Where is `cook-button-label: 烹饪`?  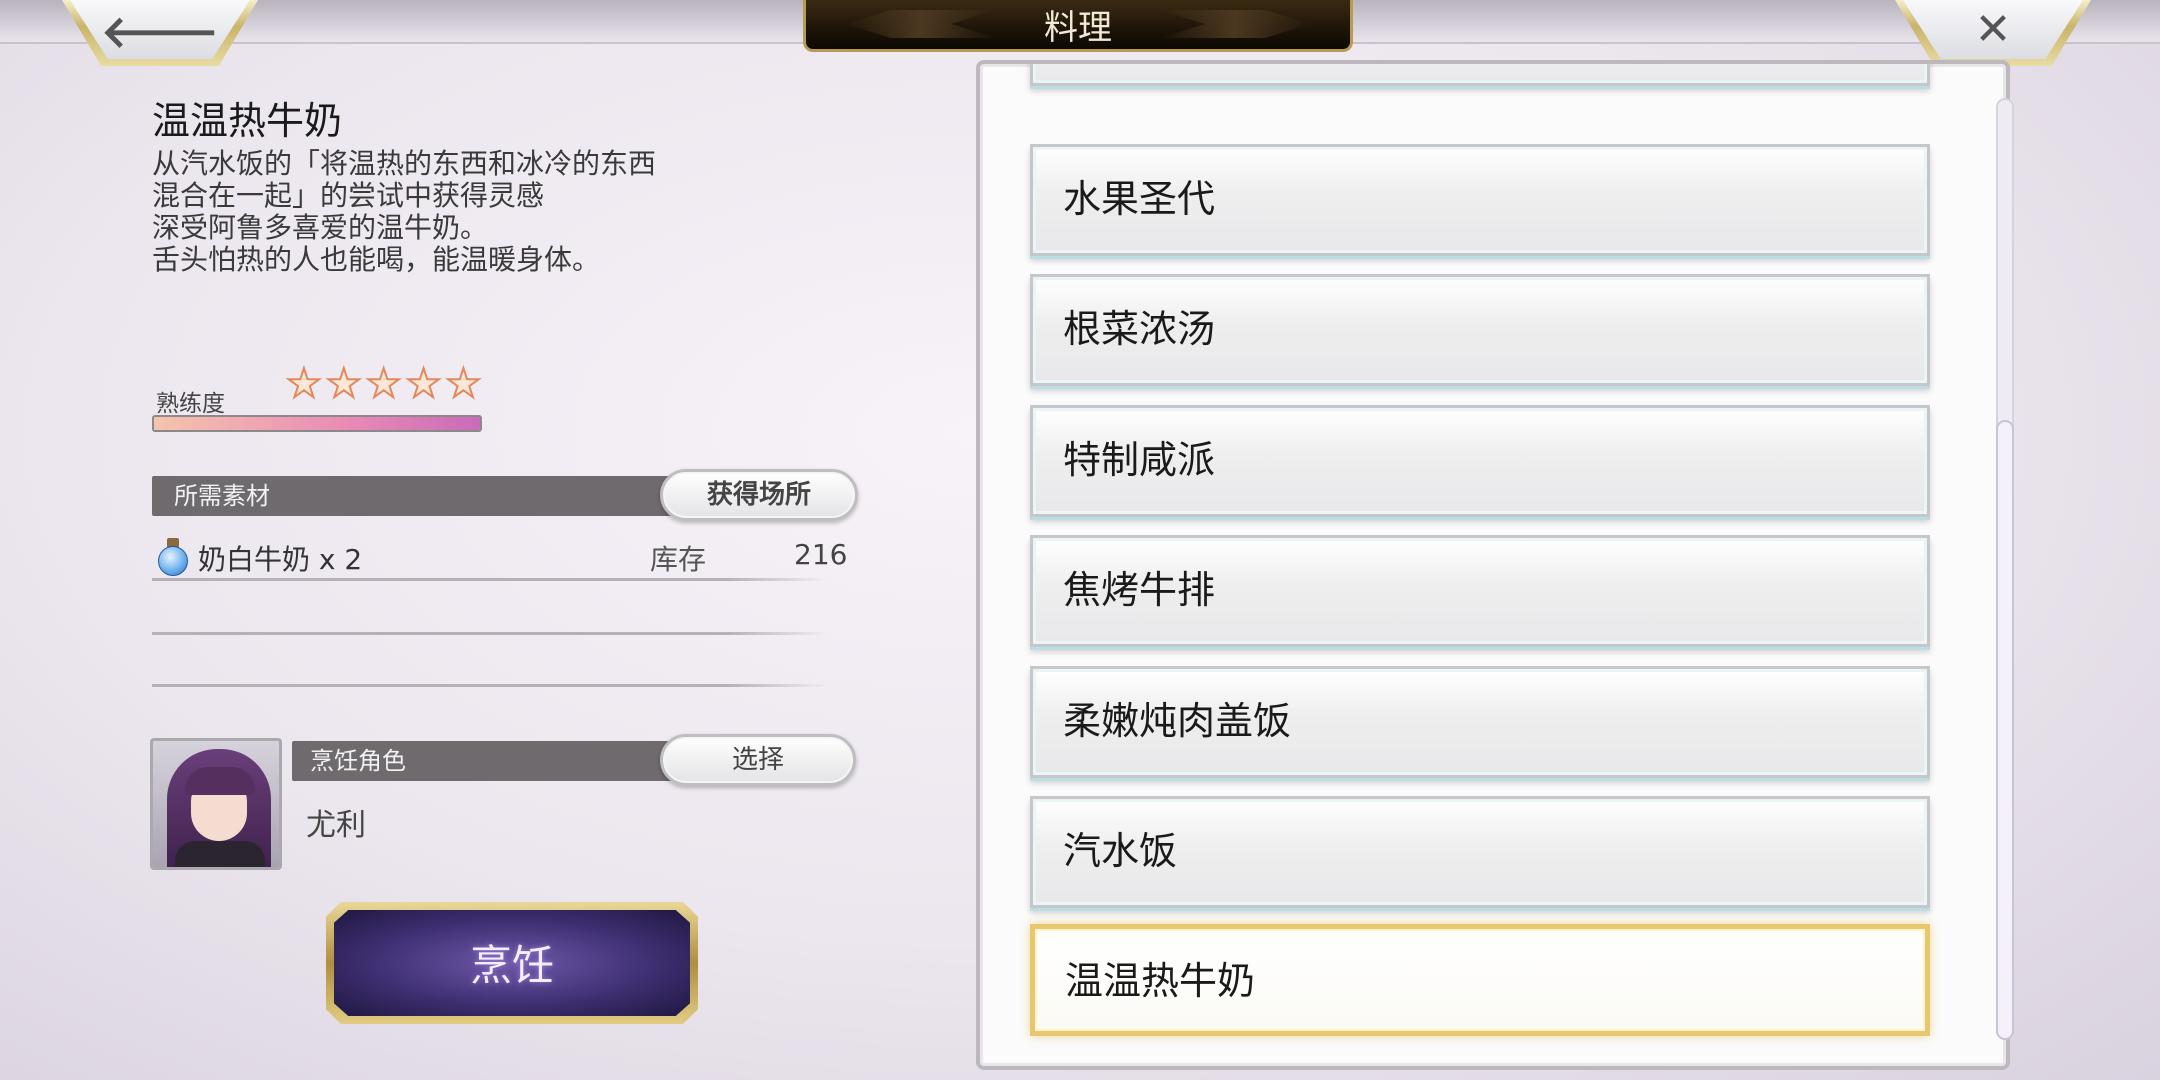
cook-button-label: 烹饪 is located at coordinates (511, 965).